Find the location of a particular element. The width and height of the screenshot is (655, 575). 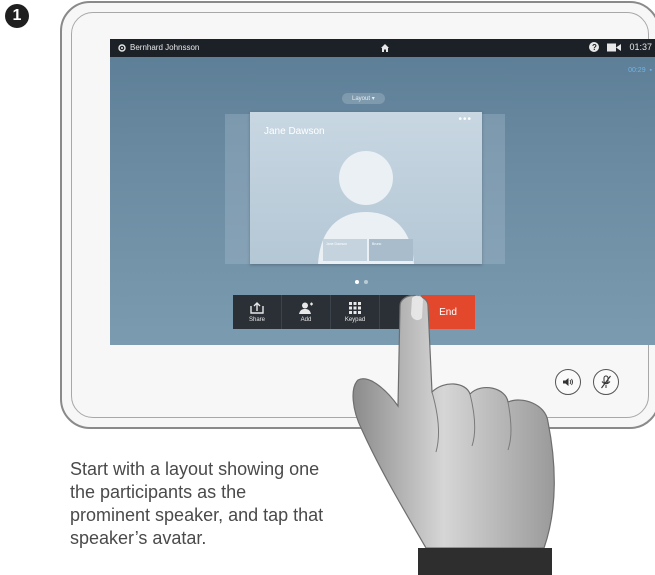

add-button: Add is located at coordinates (306, 312).